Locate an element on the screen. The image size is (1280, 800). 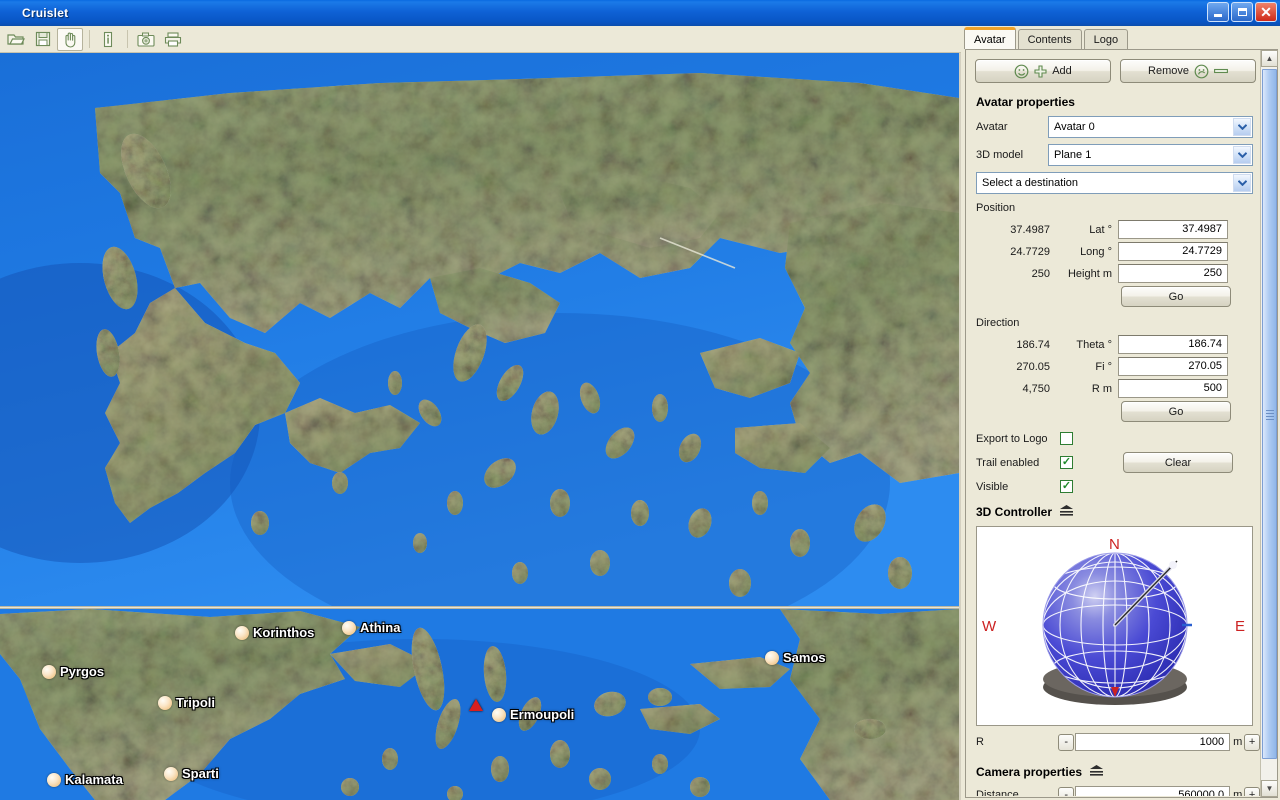
destination-select: Select a destination is located at coordinates (1114, 183).